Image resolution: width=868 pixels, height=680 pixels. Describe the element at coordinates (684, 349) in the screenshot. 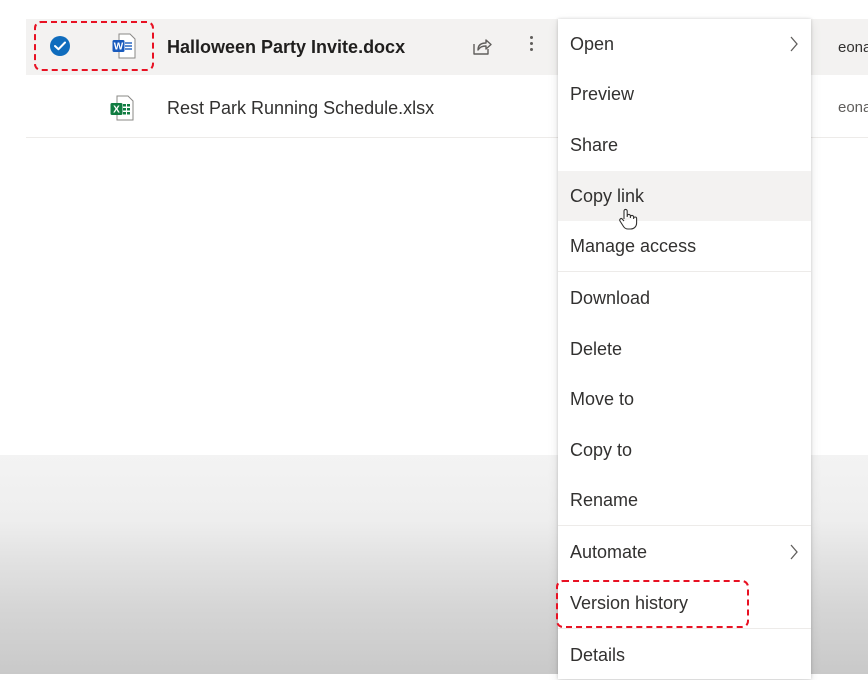

I see `menu-item-delete: Delete` at that location.